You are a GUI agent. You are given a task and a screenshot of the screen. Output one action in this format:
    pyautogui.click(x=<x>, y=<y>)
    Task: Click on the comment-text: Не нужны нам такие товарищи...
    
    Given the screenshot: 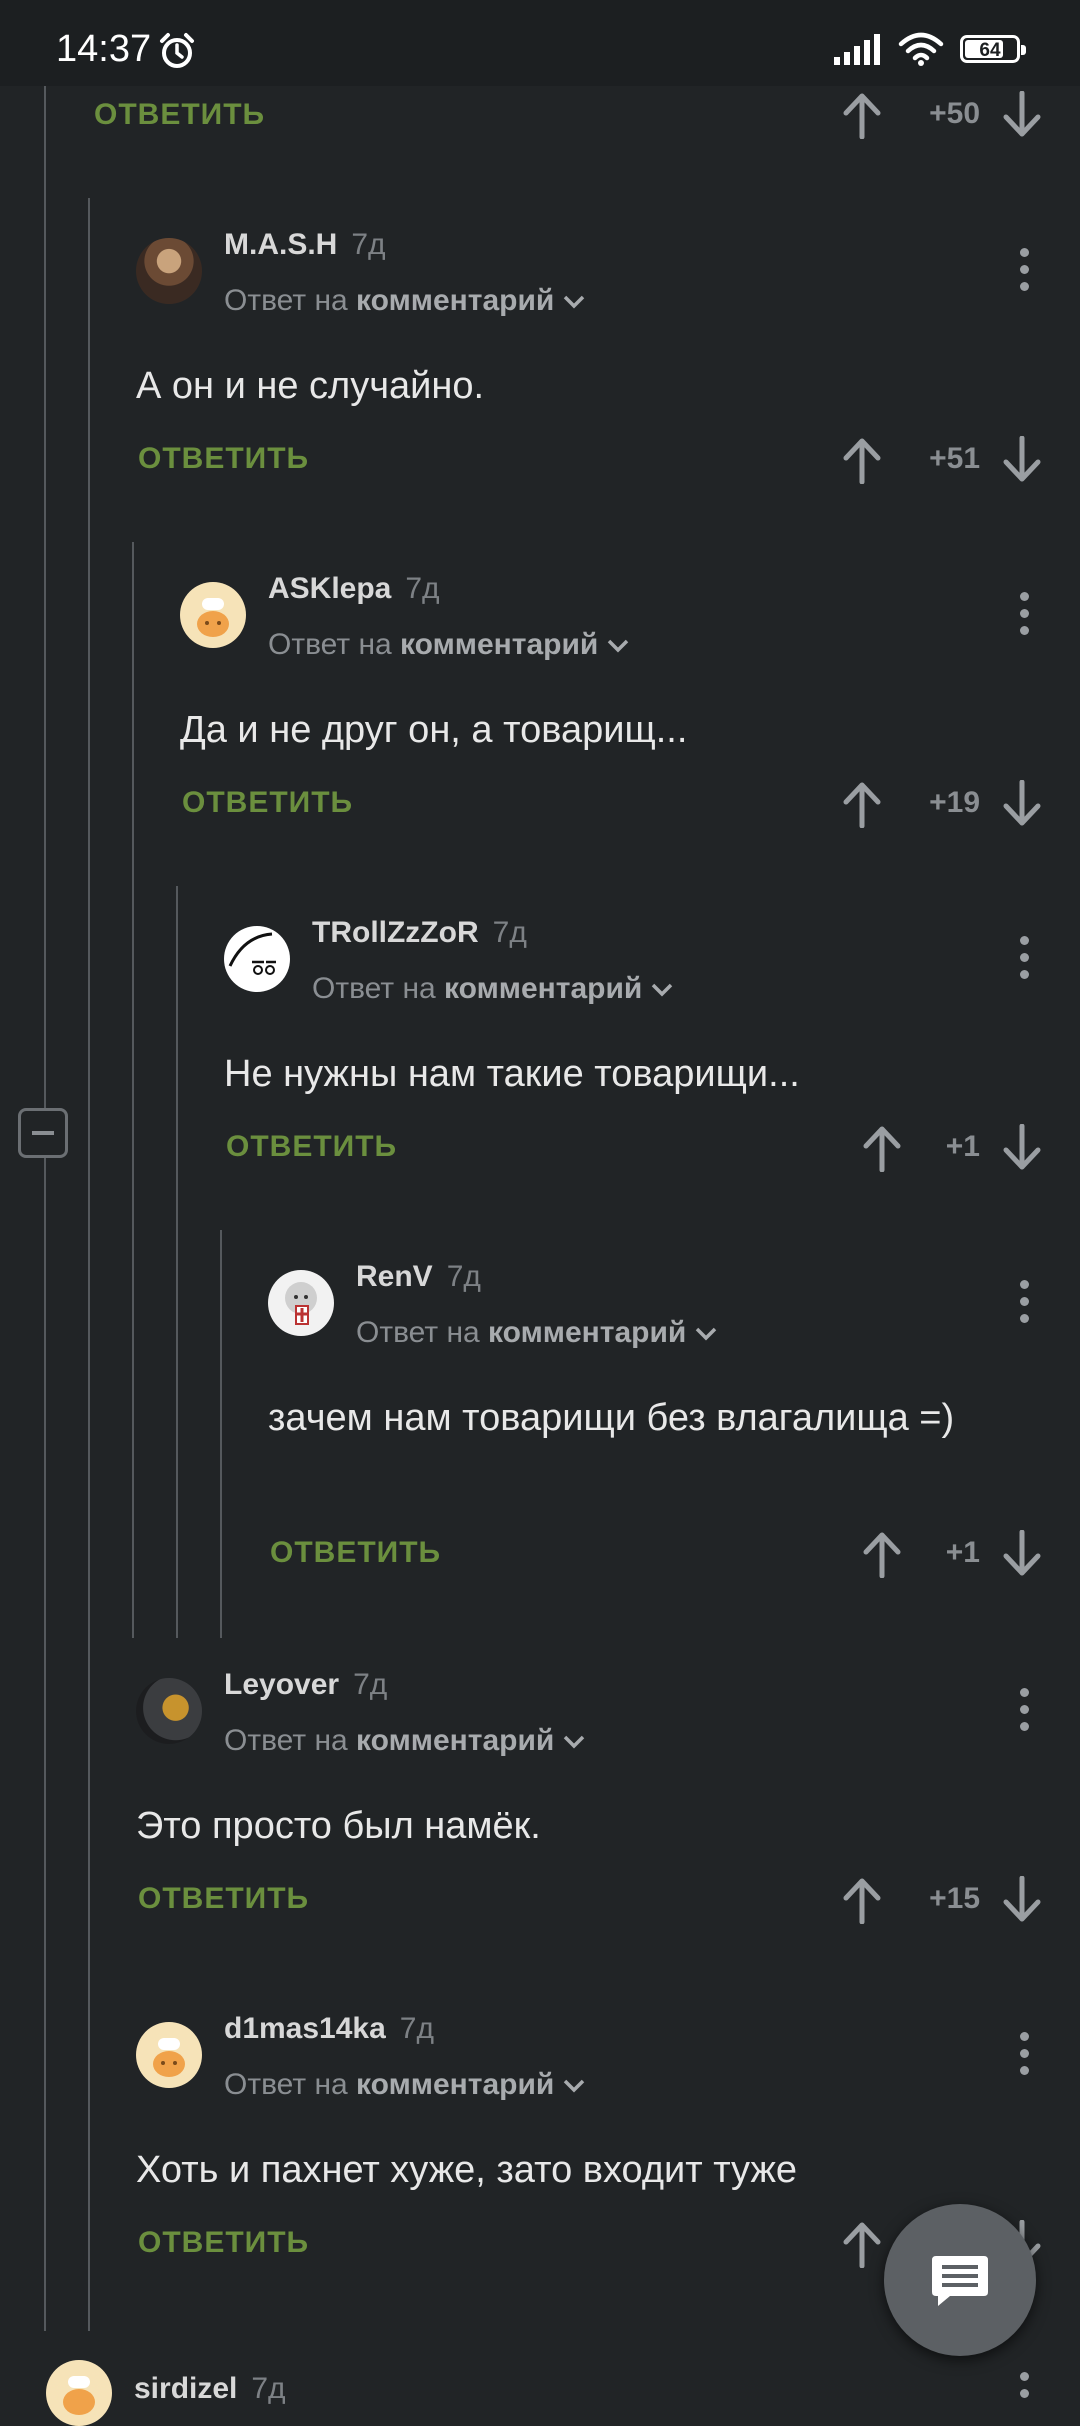 What is the action you would take?
    pyautogui.click(x=512, y=1074)
    